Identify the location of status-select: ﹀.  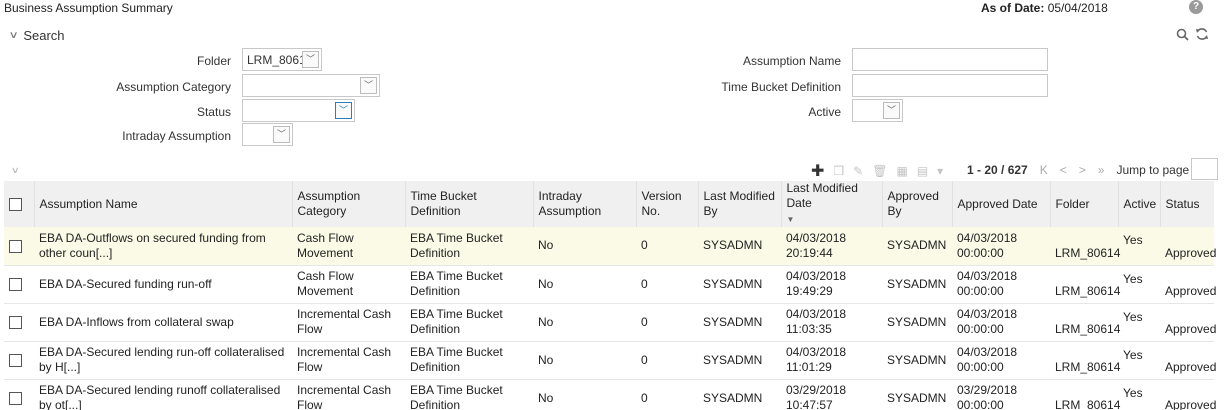
(298, 110).